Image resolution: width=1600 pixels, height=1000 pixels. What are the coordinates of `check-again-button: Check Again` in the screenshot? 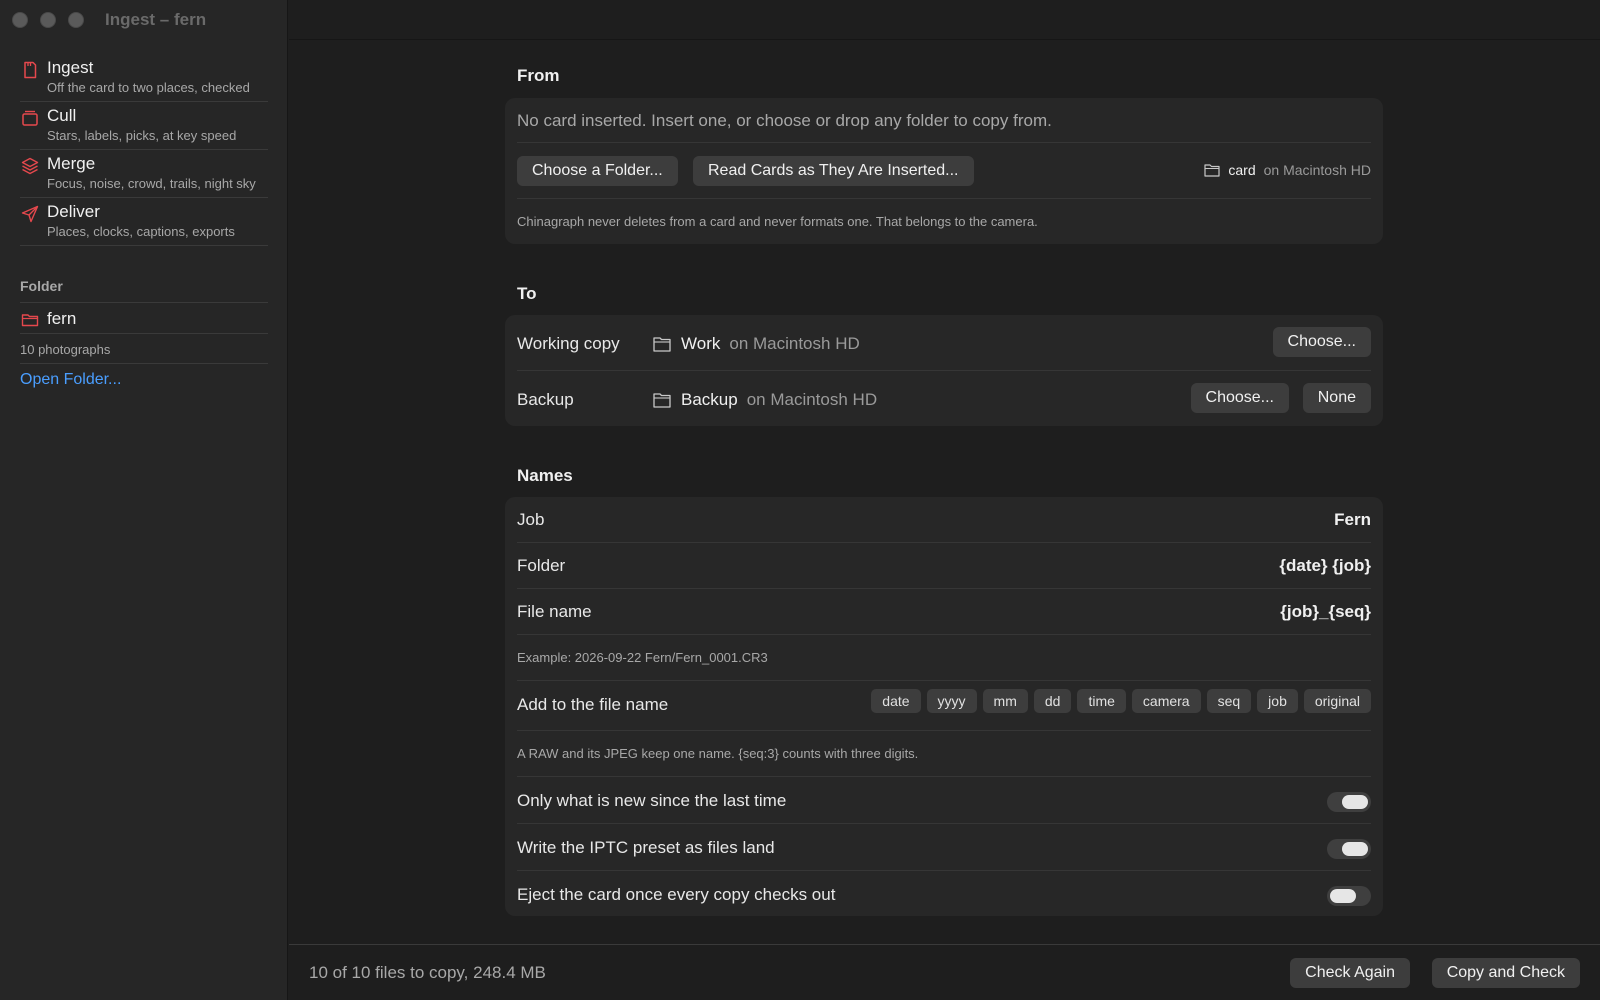 It's located at (1350, 973).